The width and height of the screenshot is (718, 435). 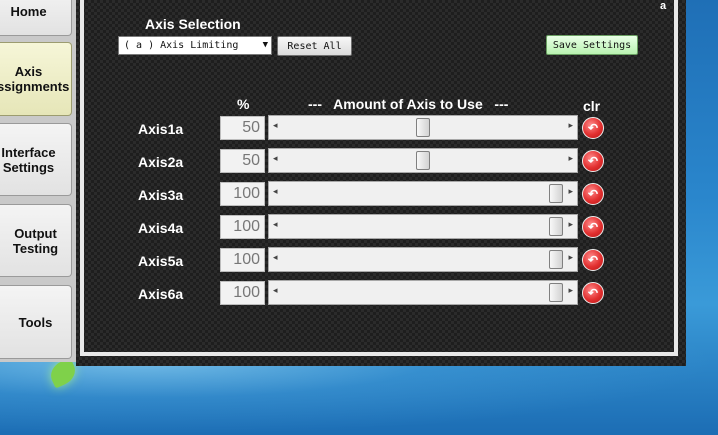 I want to click on axis-label: Axis4a, so click(x=161, y=228).